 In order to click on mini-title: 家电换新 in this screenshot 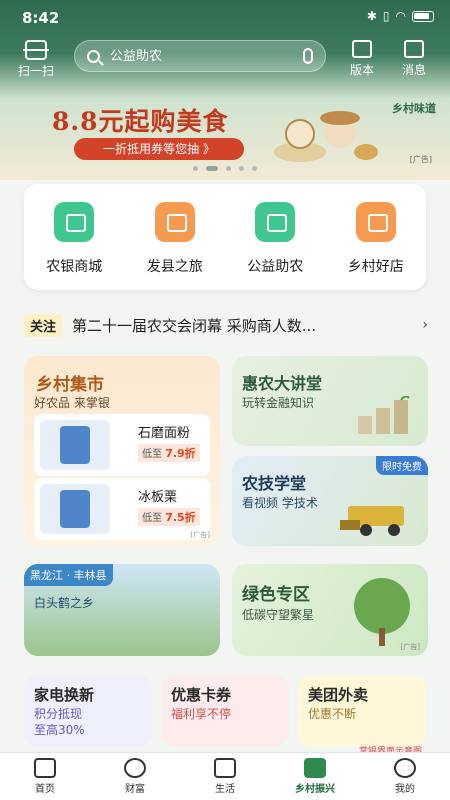, I will do `click(64, 695)`.